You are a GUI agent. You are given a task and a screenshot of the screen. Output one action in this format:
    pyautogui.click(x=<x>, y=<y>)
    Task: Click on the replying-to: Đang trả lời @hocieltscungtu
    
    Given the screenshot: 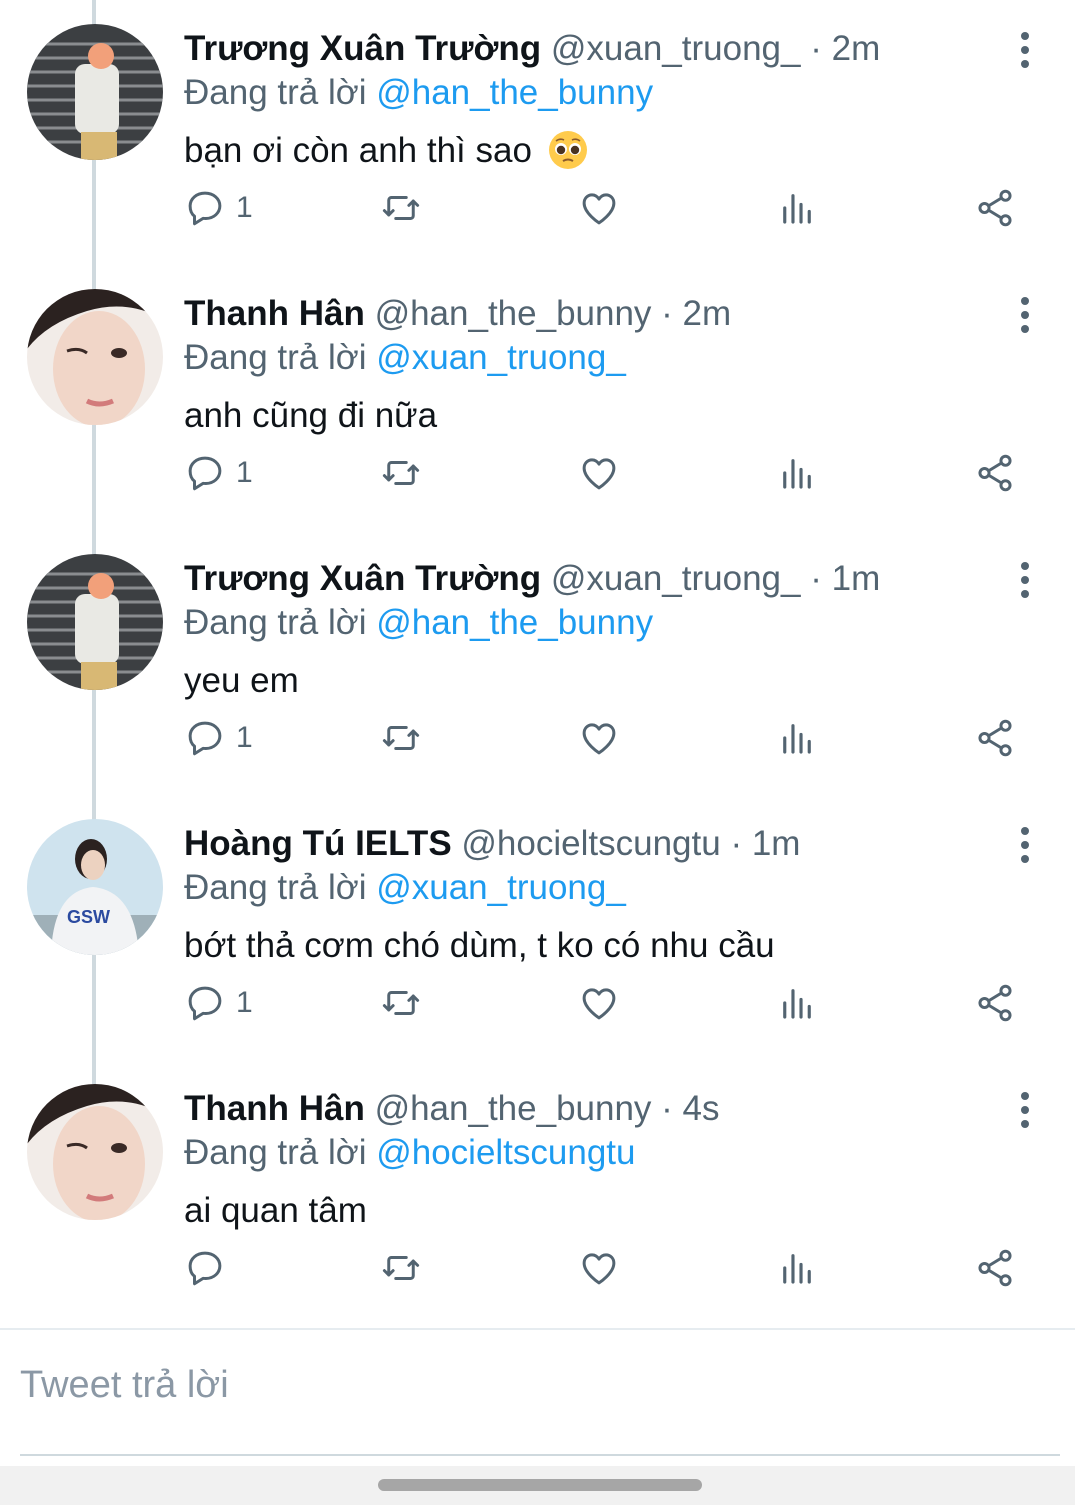 What is the action you would take?
    pyautogui.click(x=410, y=1153)
    